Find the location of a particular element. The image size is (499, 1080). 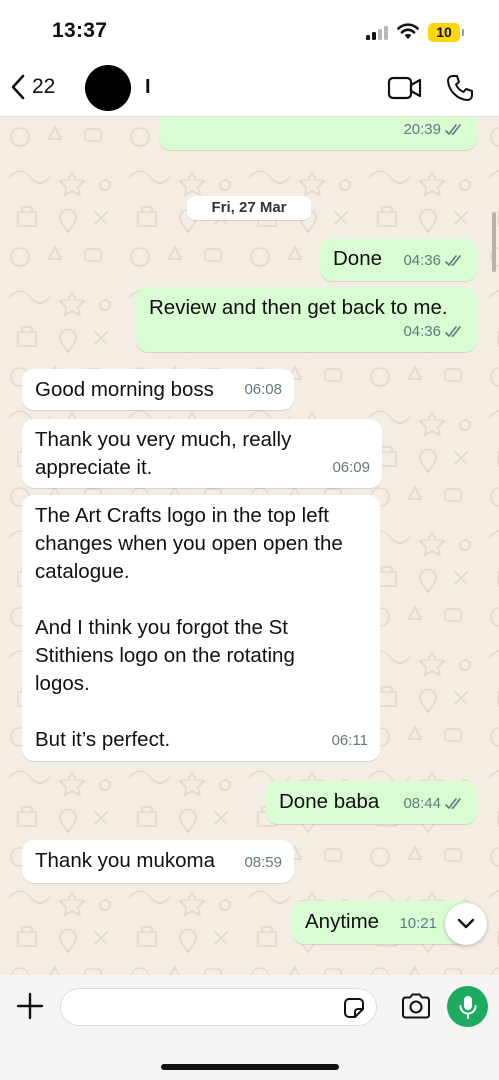

message-time: 20:39 is located at coordinates (422, 129).